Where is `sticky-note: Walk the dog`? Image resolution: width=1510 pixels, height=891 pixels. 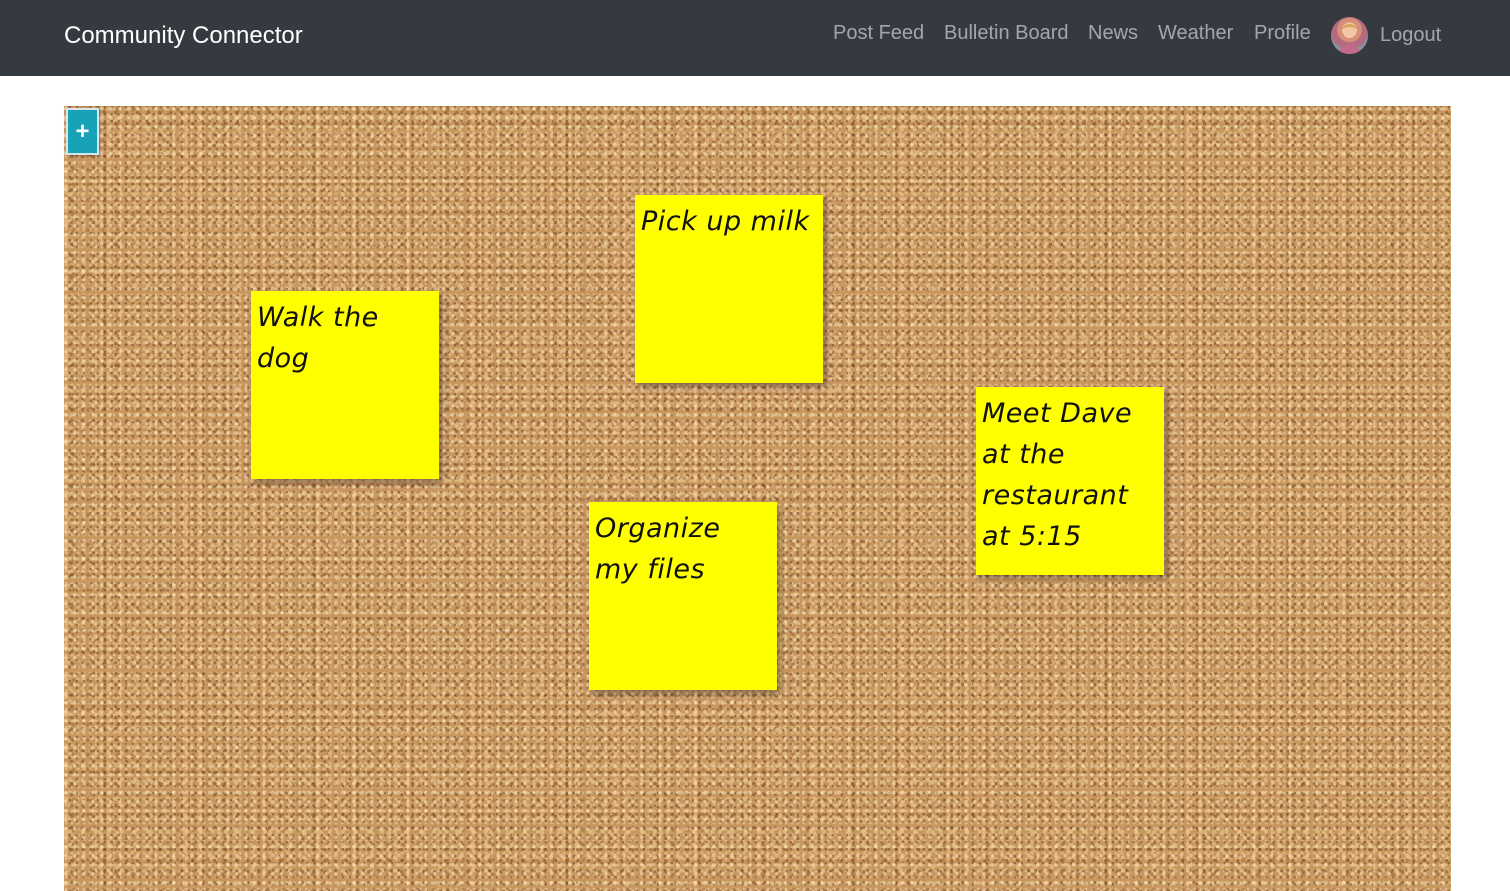
sticky-note: Walk the dog is located at coordinates (345, 385).